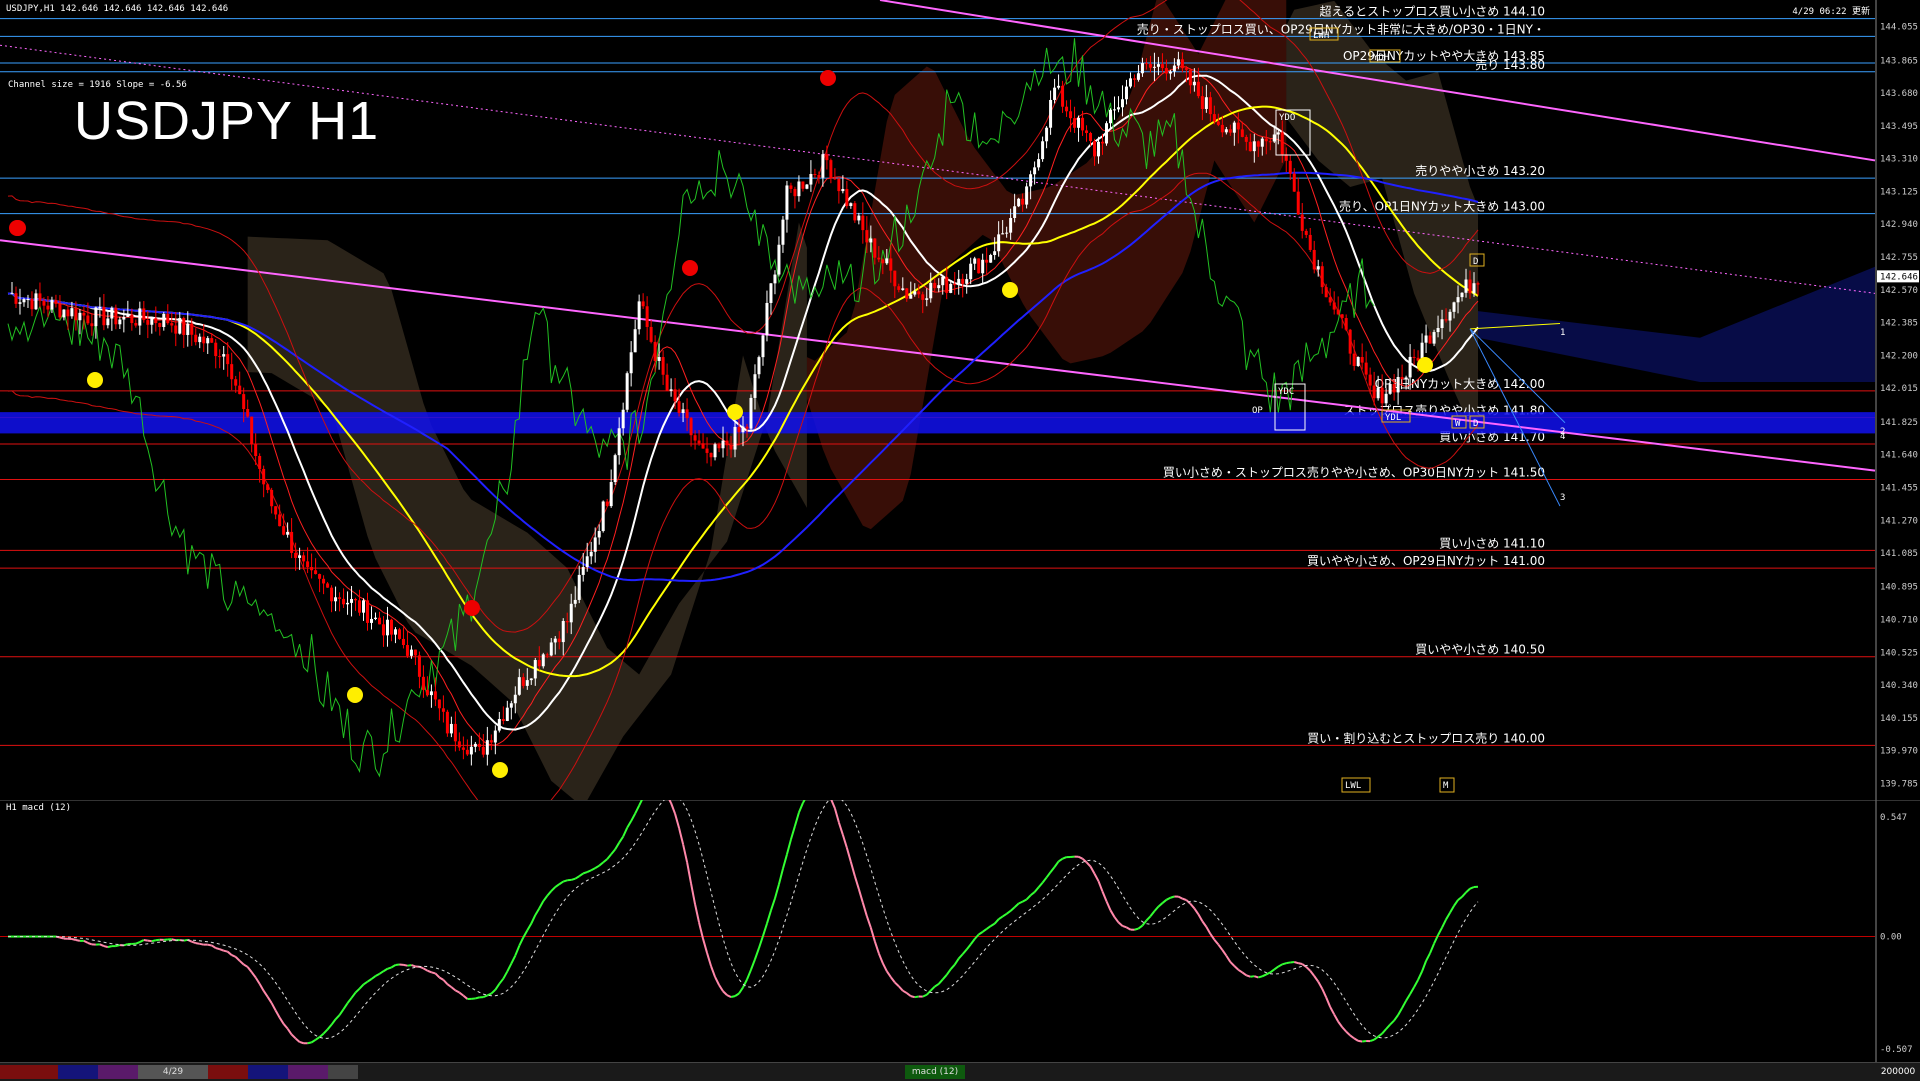 The height and width of the screenshot is (1081, 1920). Describe the element at coordinates (1899, 621) in the screenshot. I see `axis-tick: 140.710` at that location.